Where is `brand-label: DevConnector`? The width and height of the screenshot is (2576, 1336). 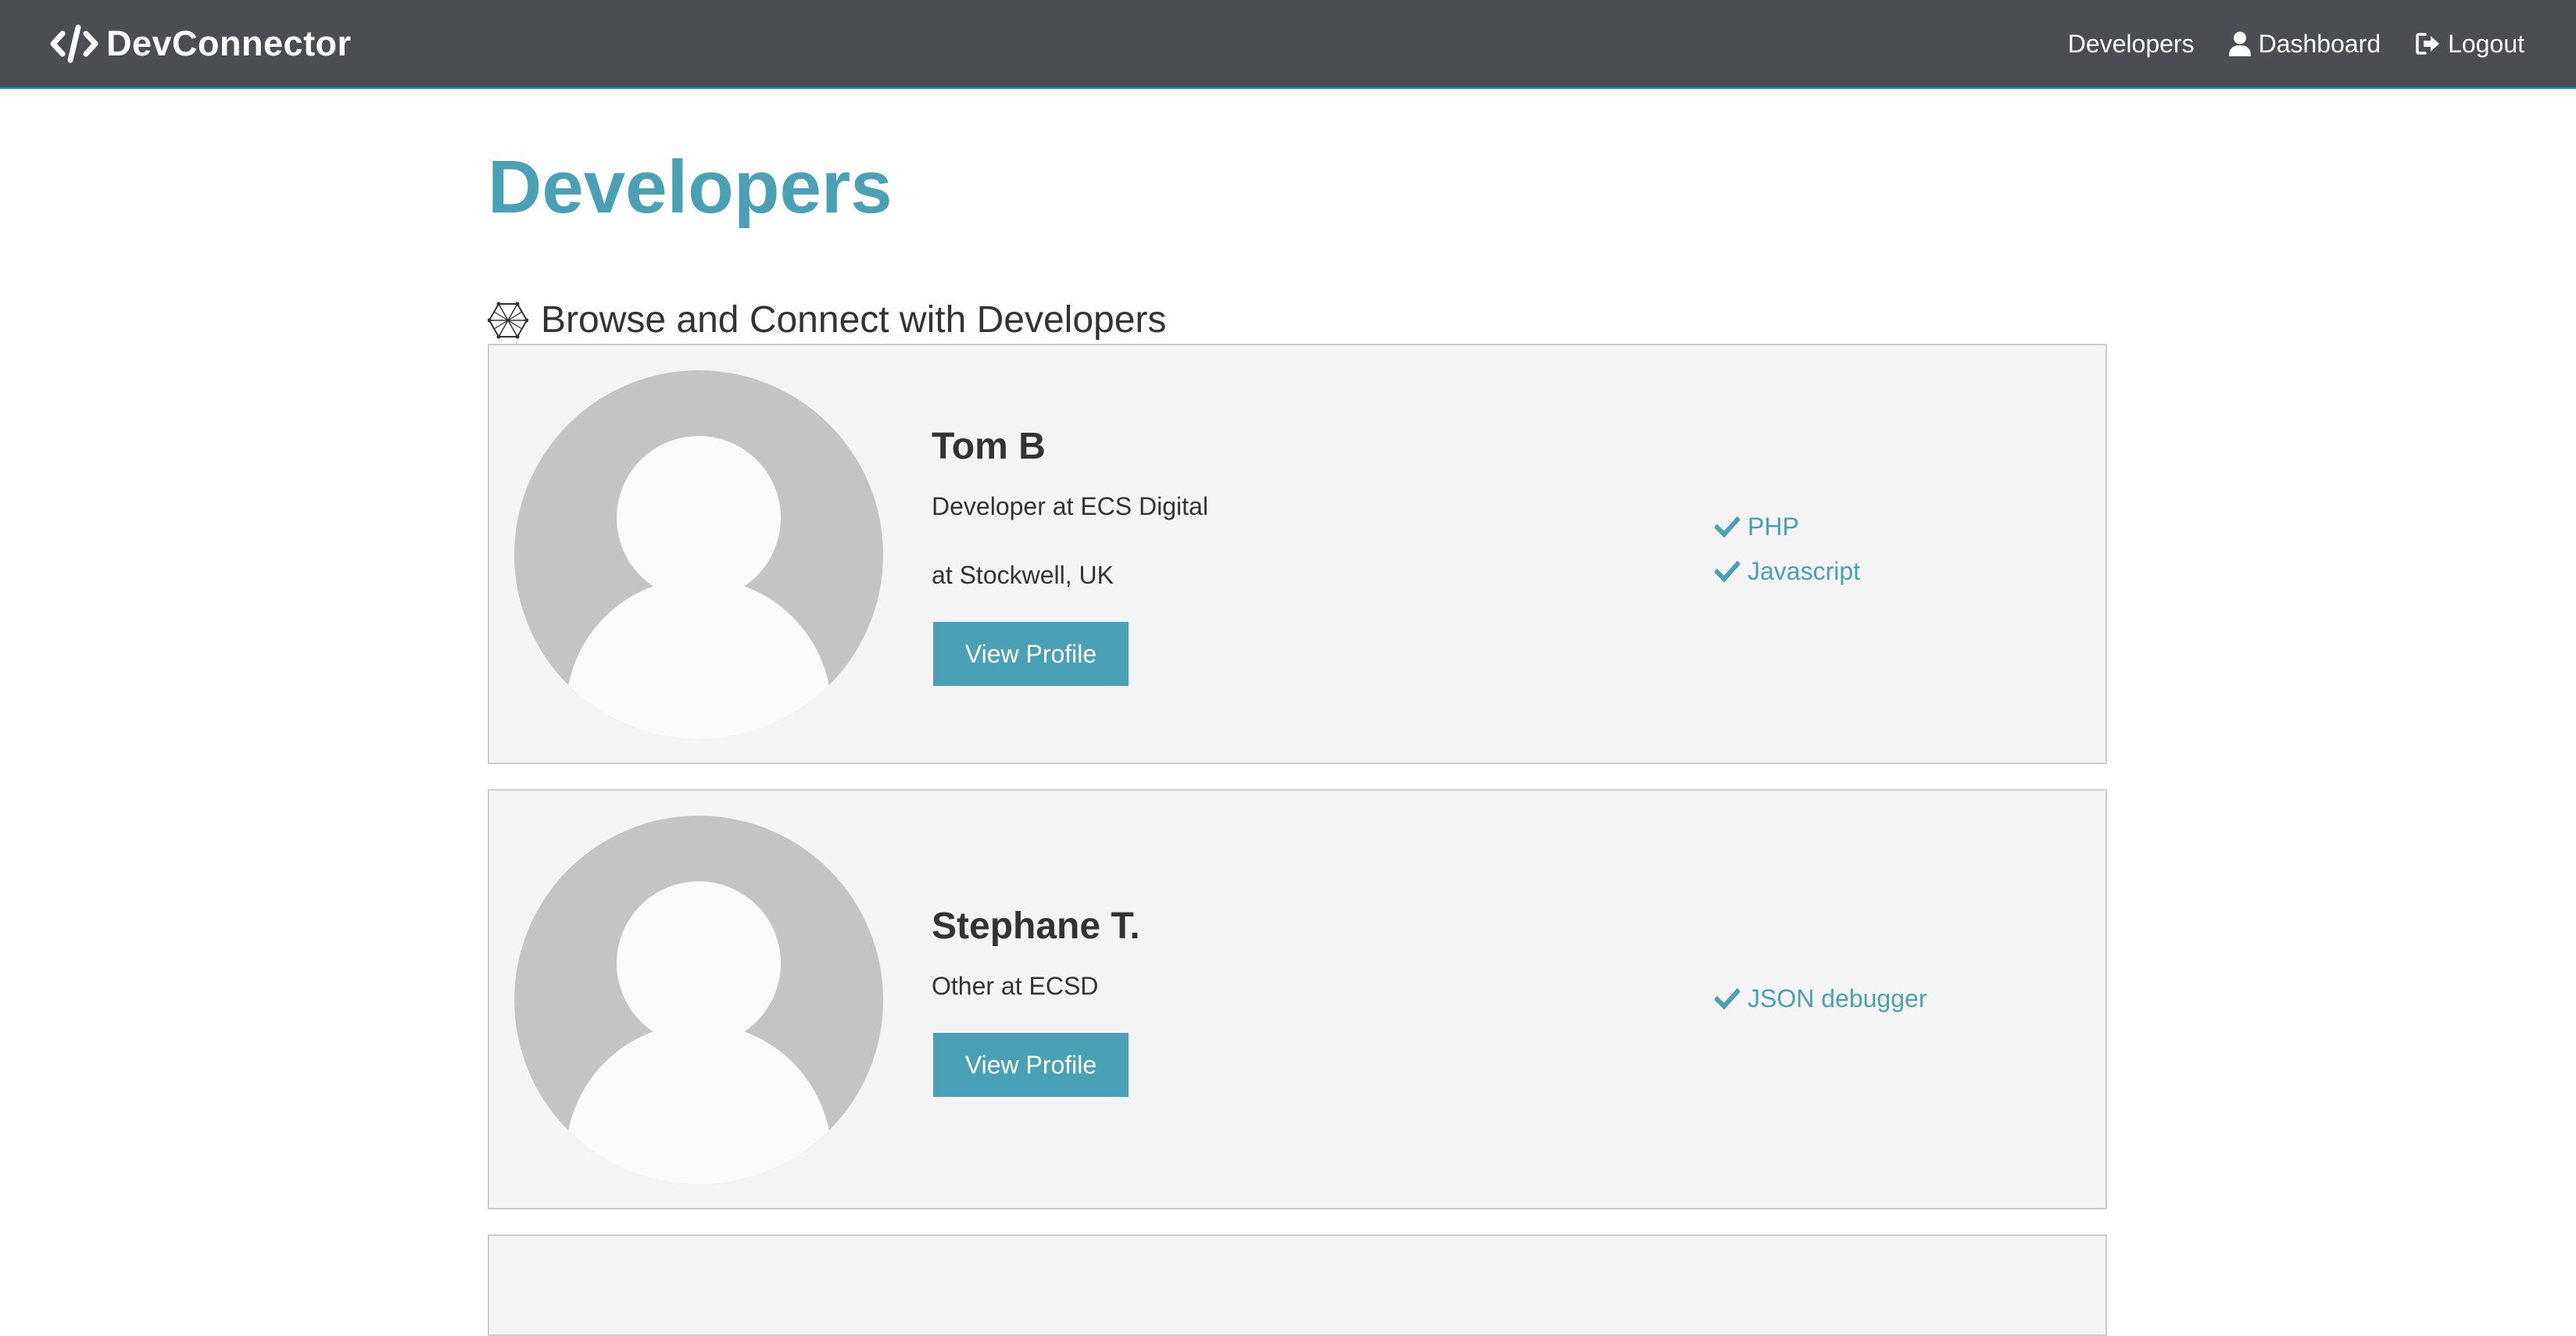 brand-label: DevConnector is located at coordinates (229, 43).